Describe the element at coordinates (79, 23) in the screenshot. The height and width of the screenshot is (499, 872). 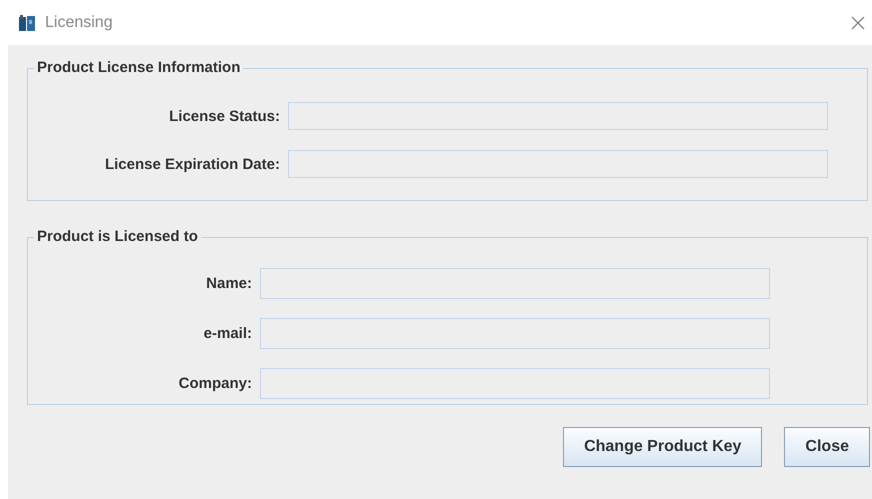
I see `window-title: Licensing` at that location.